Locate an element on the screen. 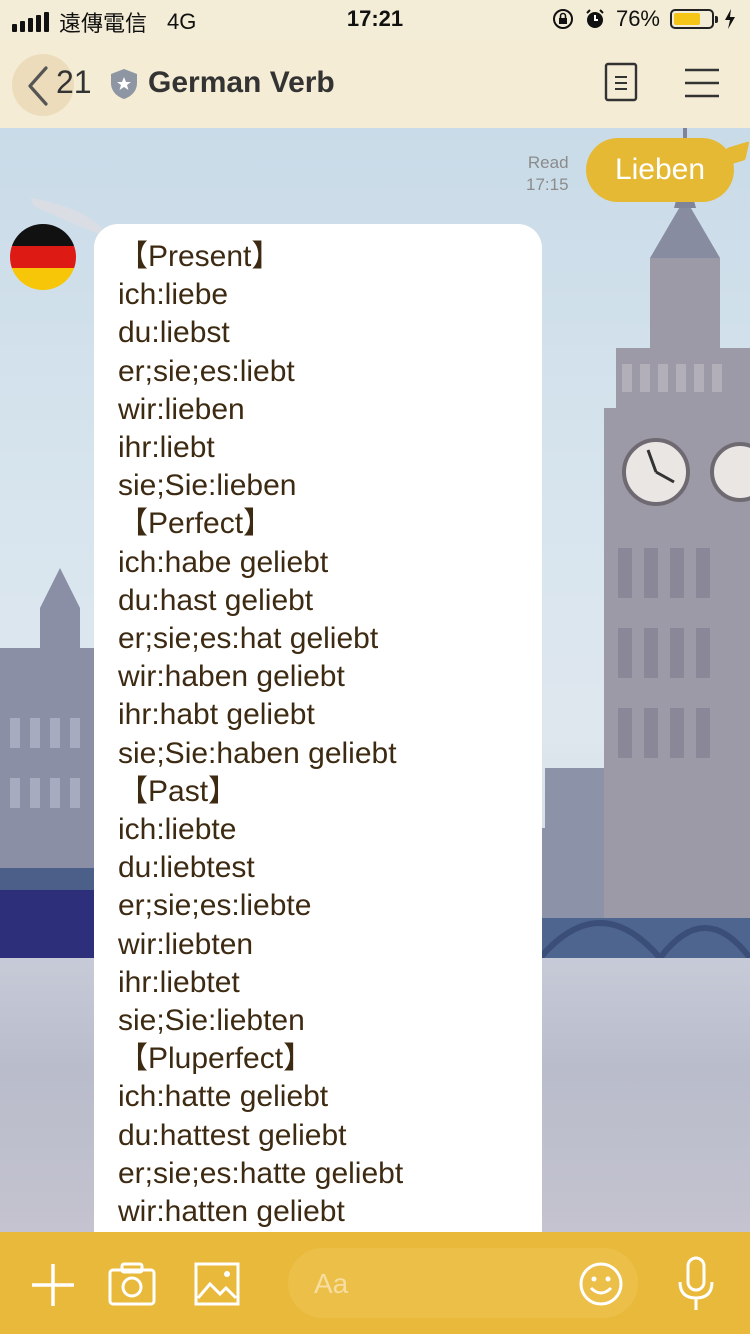 This screenshot has height=1334, width=750. charging-bolt-icon is located at coordinates (730, 19).